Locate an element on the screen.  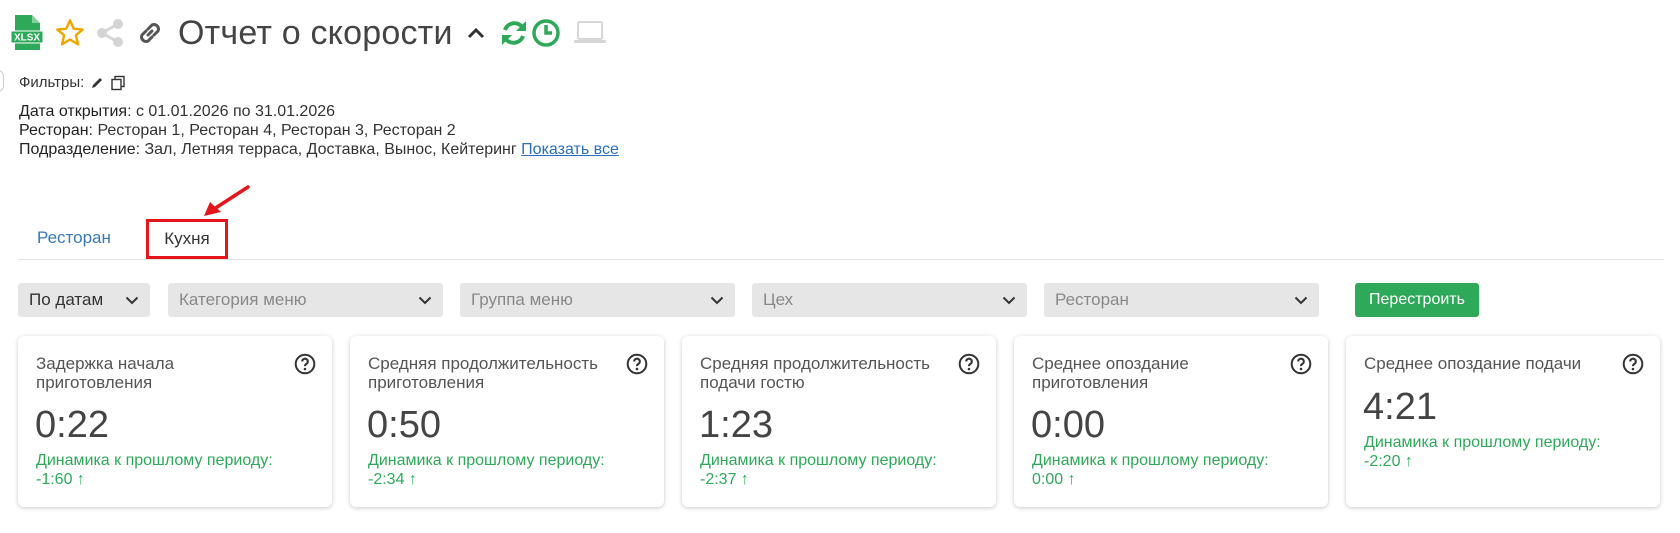
select-workshop: Цех is located at coordinates (889, 300).